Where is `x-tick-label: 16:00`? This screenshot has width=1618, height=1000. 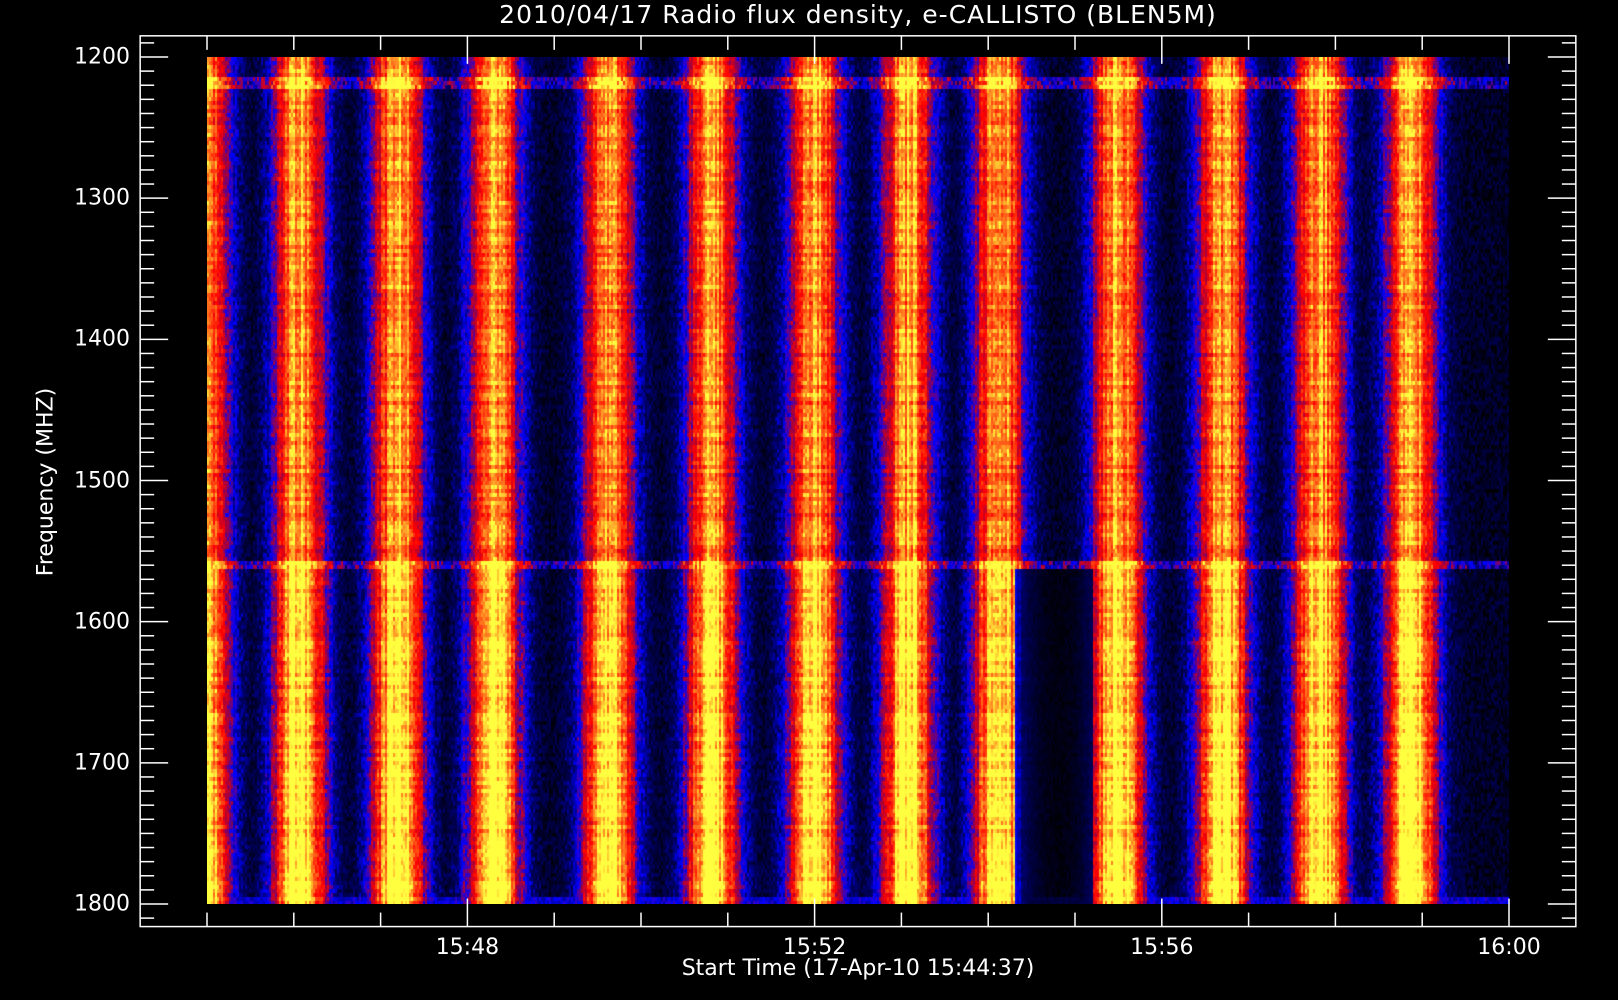
x-tick-label: 16:00 is located at coordinates (1509, 947).